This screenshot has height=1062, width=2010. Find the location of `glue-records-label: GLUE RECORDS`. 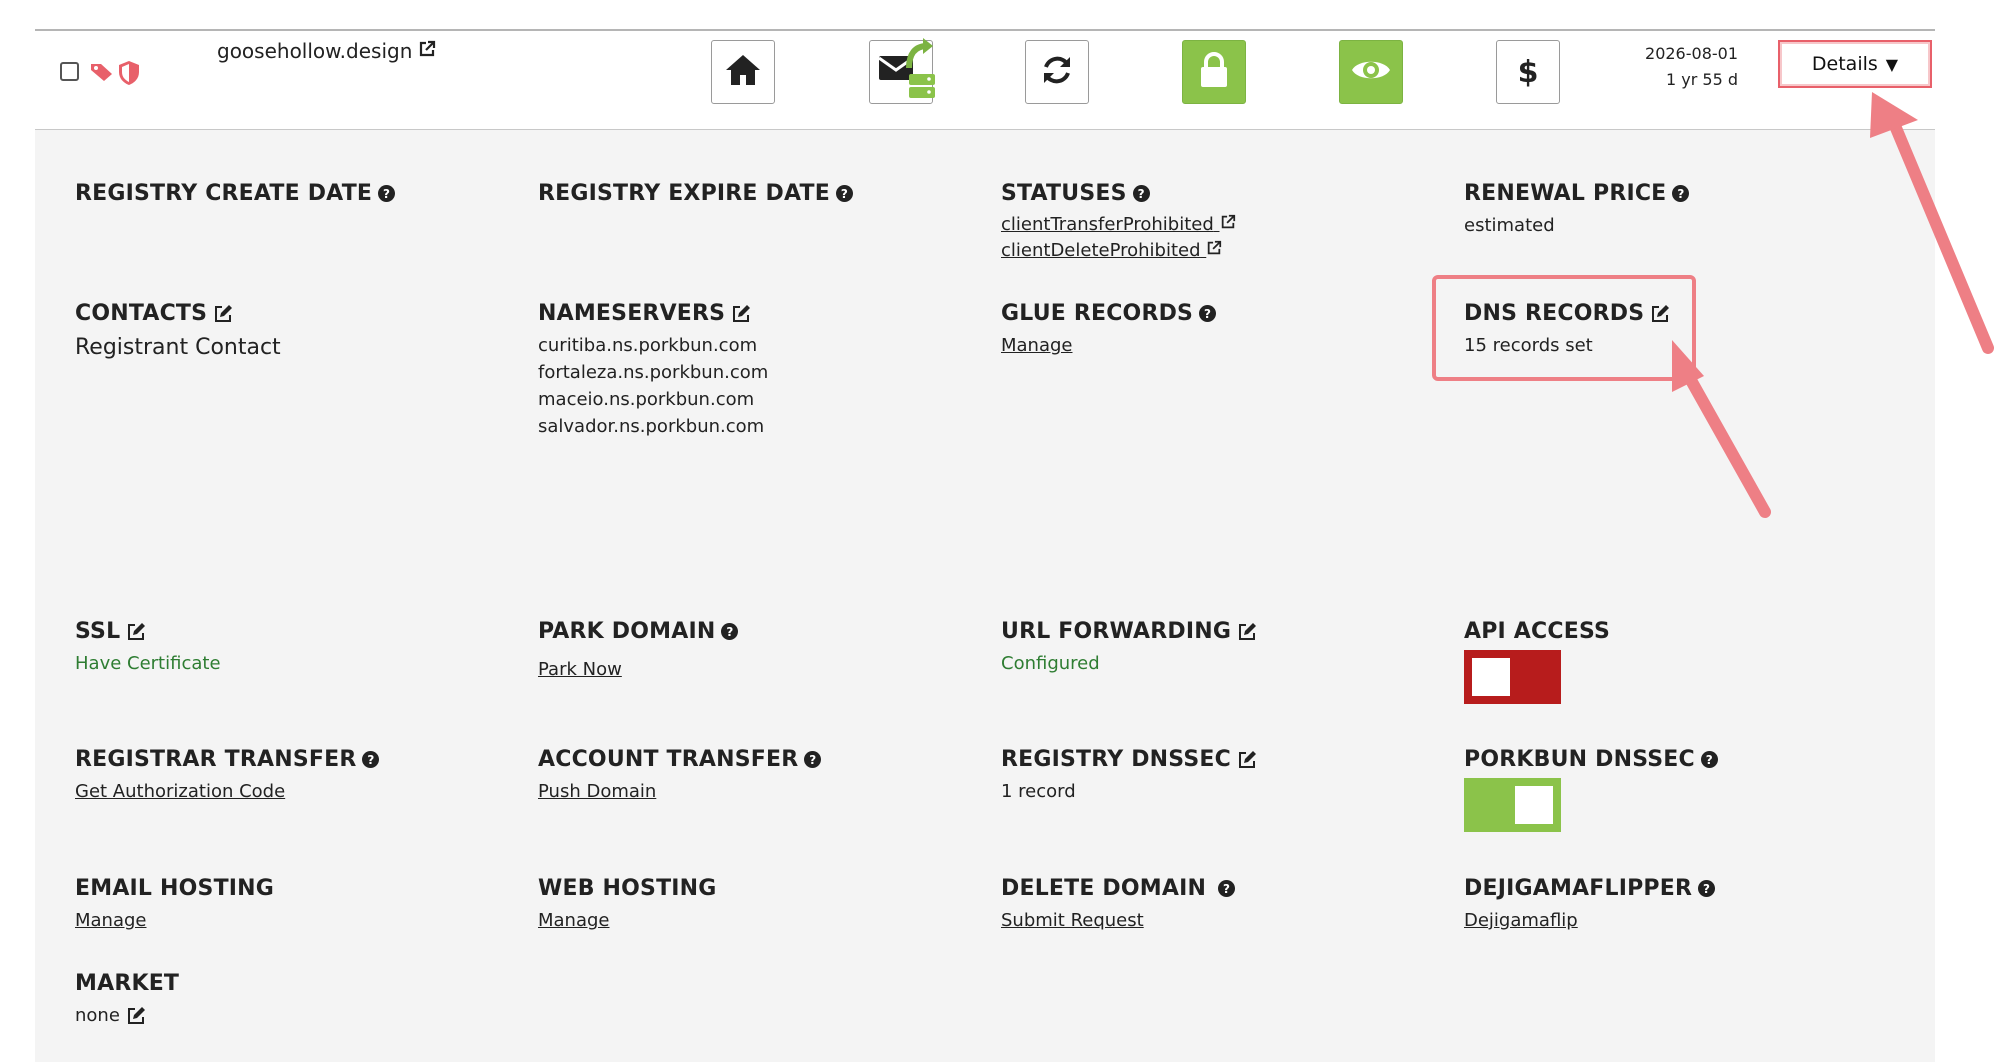

glue-records-label: GLUE RECORDS is located at coordinates (1097, 313).